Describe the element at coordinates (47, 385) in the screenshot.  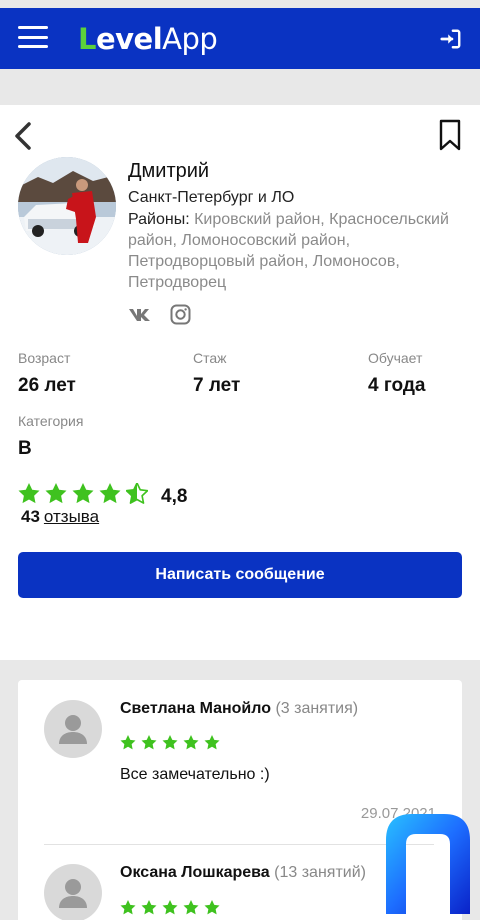
I see `age-value: 26 лет` at that location.